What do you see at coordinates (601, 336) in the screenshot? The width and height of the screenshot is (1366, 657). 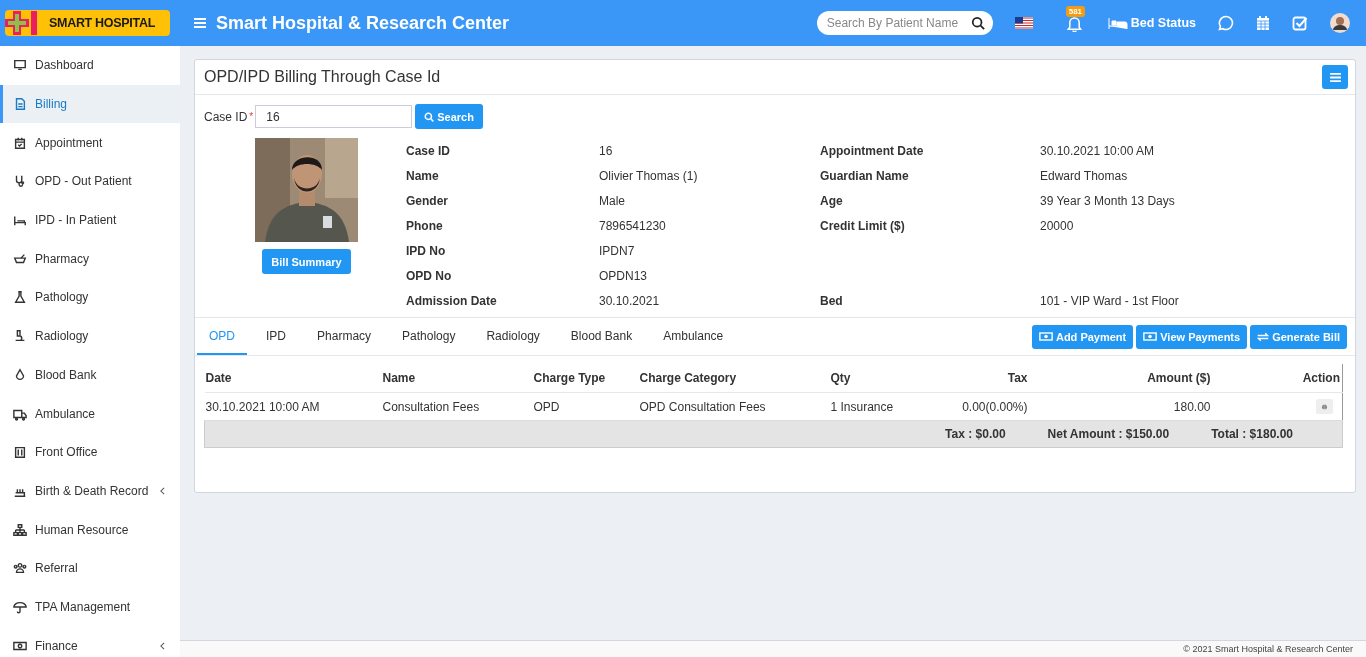 I see `tab: Blood Bank` at bounding box center [601, 336].